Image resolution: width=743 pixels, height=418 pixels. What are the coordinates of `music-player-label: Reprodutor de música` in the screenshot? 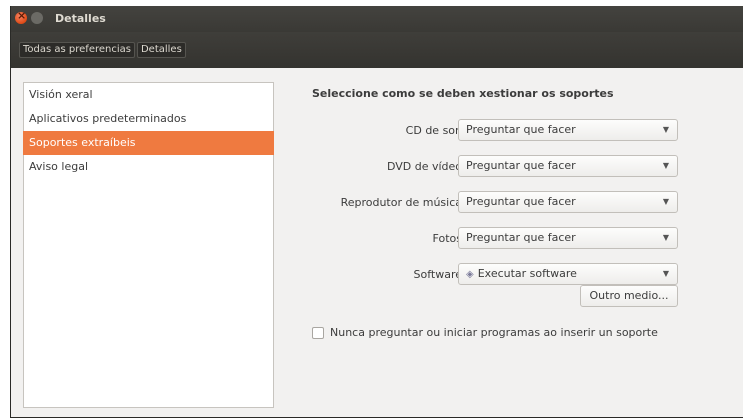 It's located at (401, 202).